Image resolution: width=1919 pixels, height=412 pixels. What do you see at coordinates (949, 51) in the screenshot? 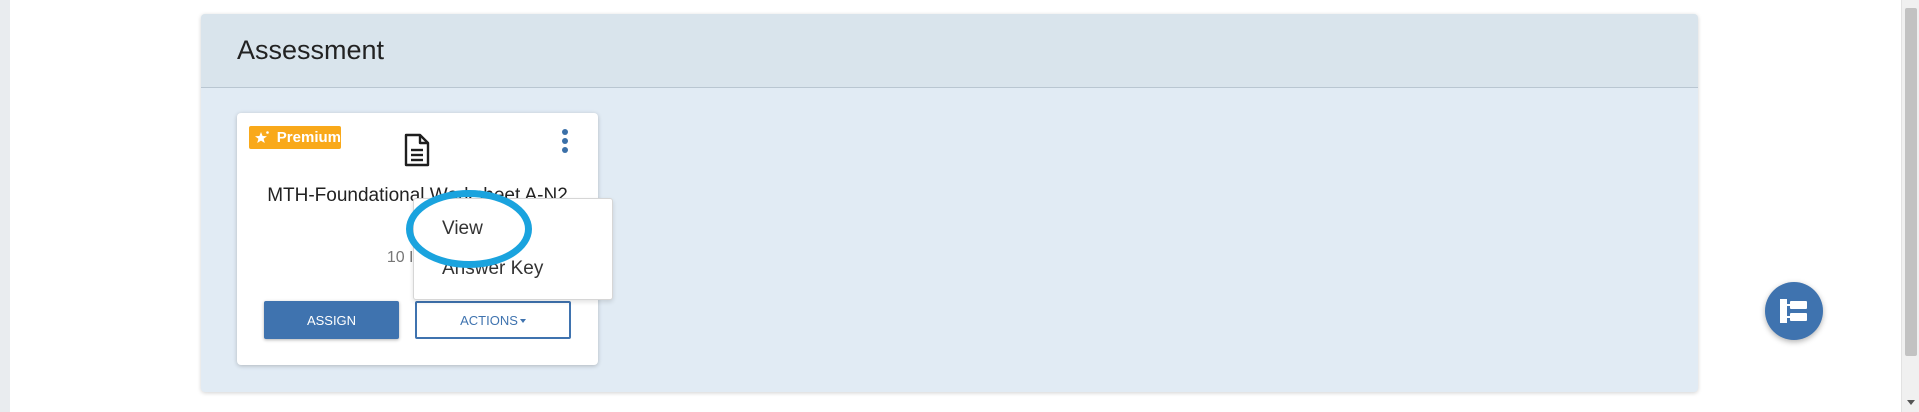
I see `panel-header: Assessment` at bounding box center [949, 51].